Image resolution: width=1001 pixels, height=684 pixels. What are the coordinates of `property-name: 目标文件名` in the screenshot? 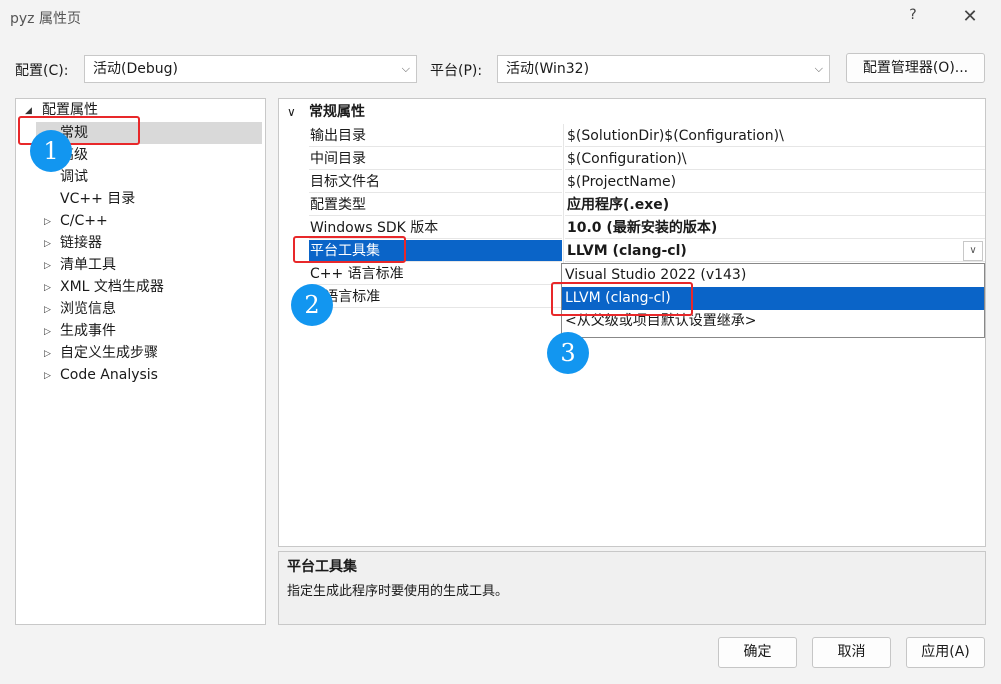 It's located at (435, 182).